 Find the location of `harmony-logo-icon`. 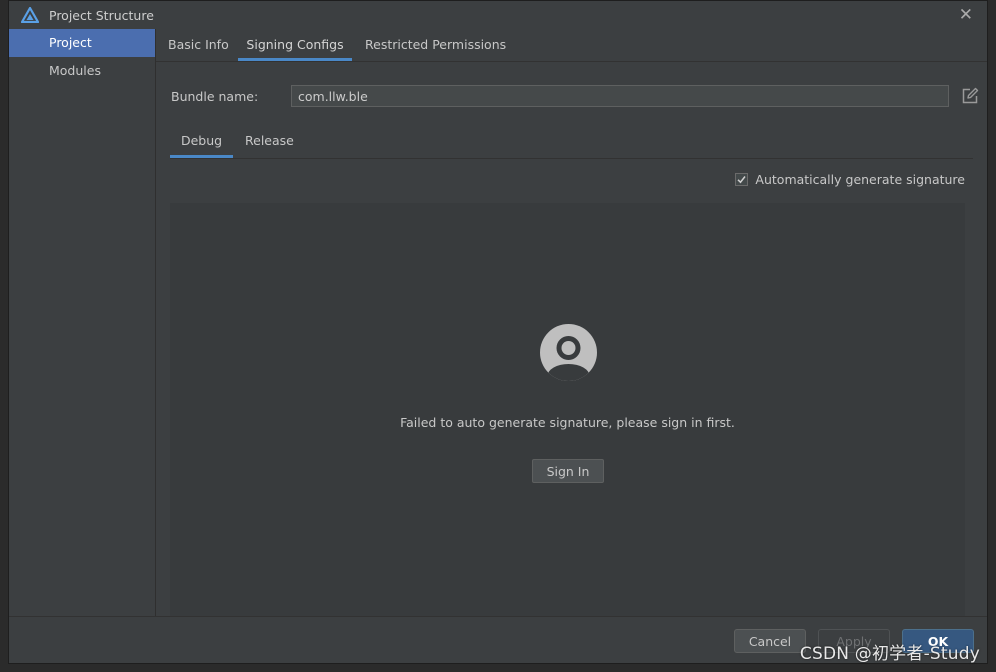

harmony-logo-icon is located at coordinates (30, 15).